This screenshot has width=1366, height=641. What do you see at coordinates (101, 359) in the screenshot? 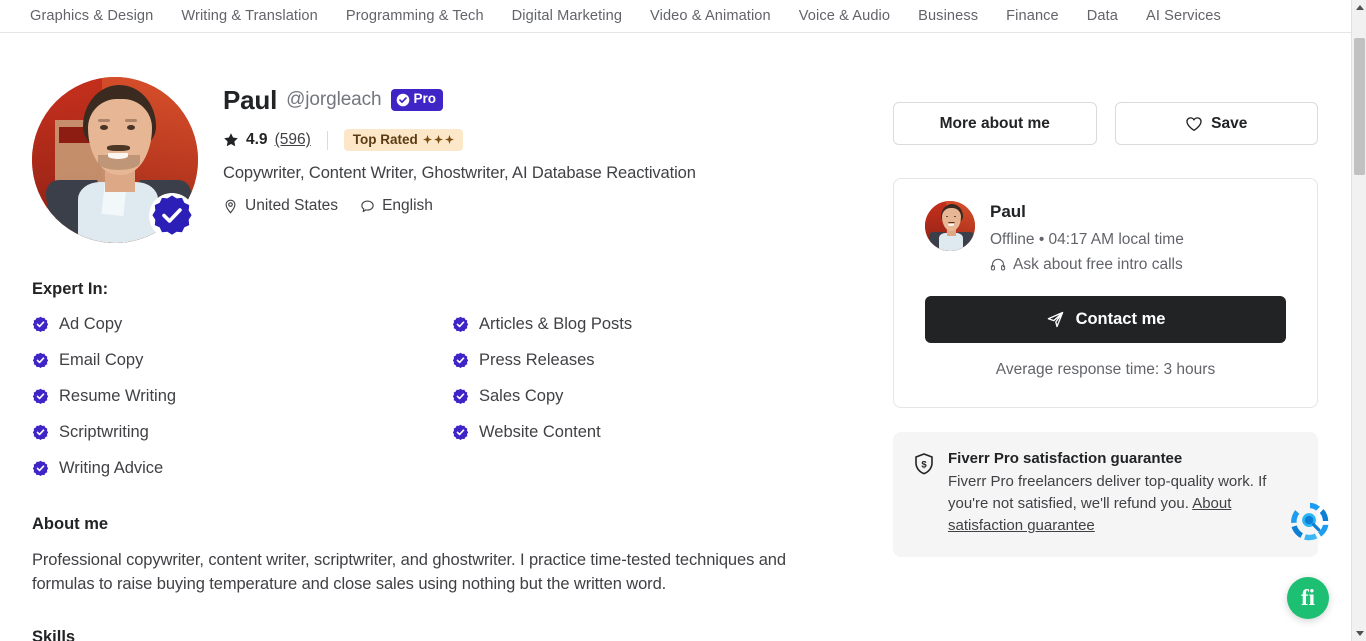
I see `expert-item-label: Email Copy` at bounding box center [101, 359].